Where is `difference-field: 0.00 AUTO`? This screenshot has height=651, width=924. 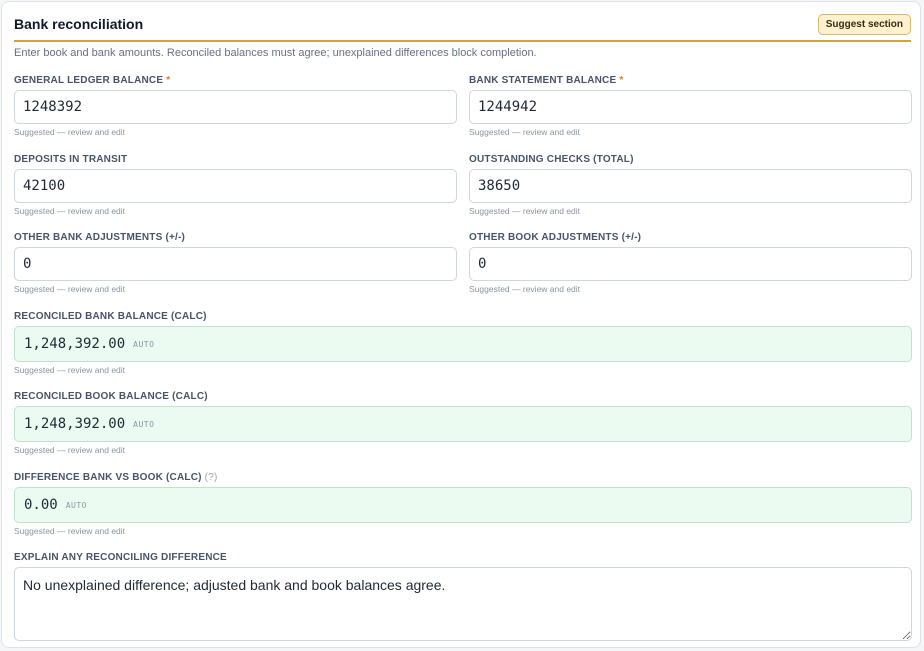
difference-field: 0.00 AUTO is located at coordinates (463, 505).